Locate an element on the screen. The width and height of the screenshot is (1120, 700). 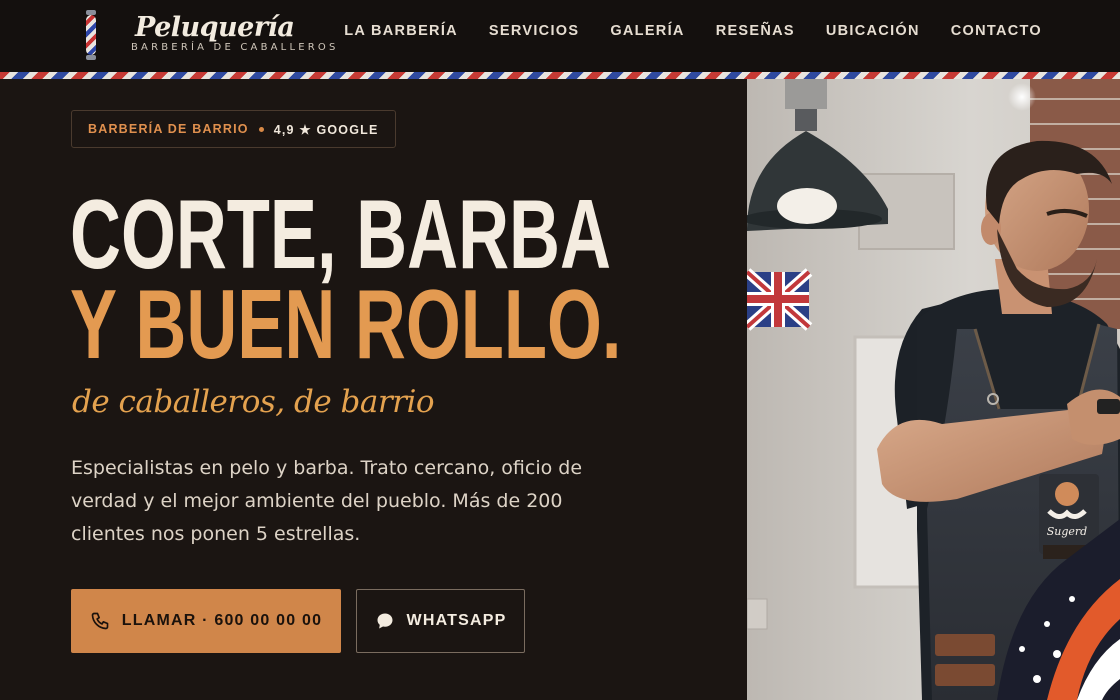
barber-pole-icon is located at coordinates (91, 35).